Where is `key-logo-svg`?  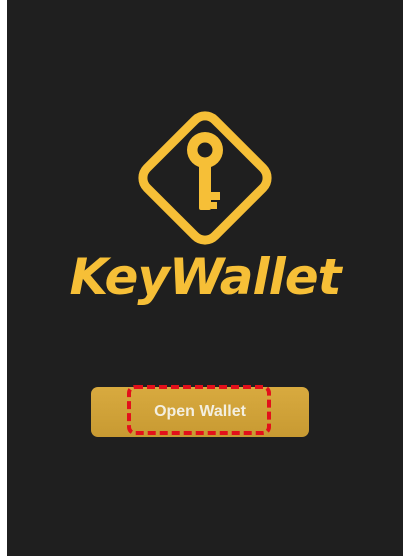
key-logo-svg is located at coordinates (205, 178).